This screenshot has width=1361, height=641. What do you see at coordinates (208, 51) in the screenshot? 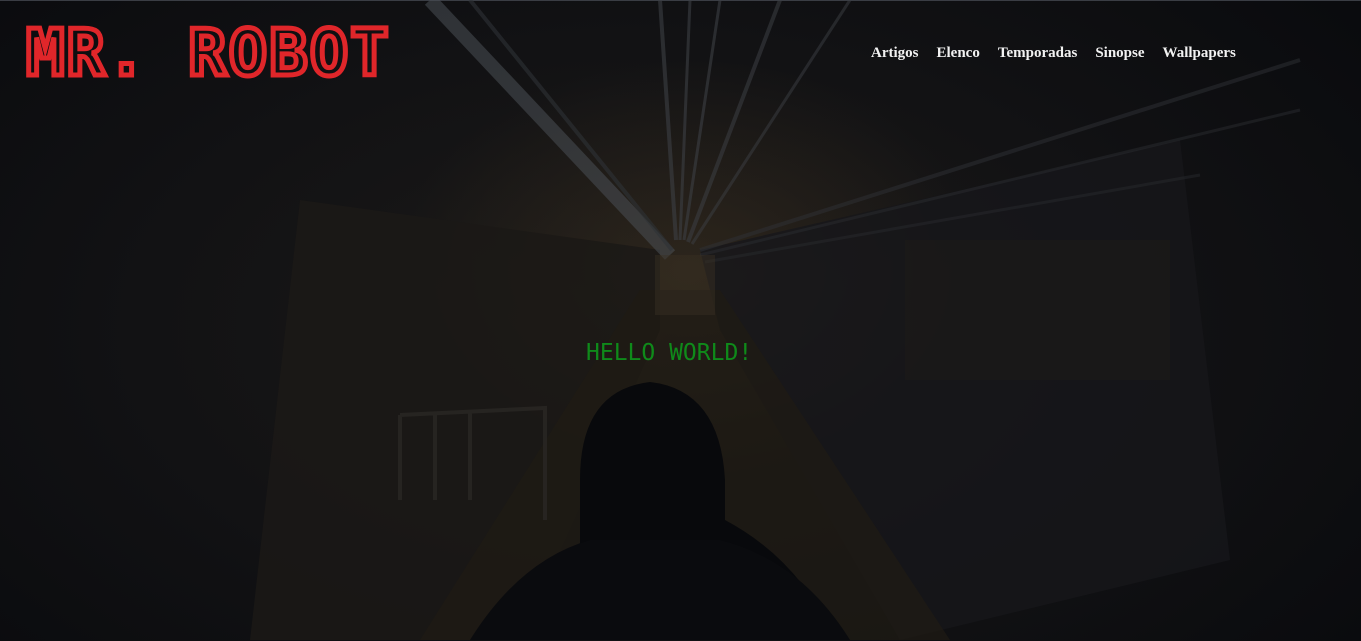
I see `svg-text: MR. ROBOT` at bounding box center [208, 51].